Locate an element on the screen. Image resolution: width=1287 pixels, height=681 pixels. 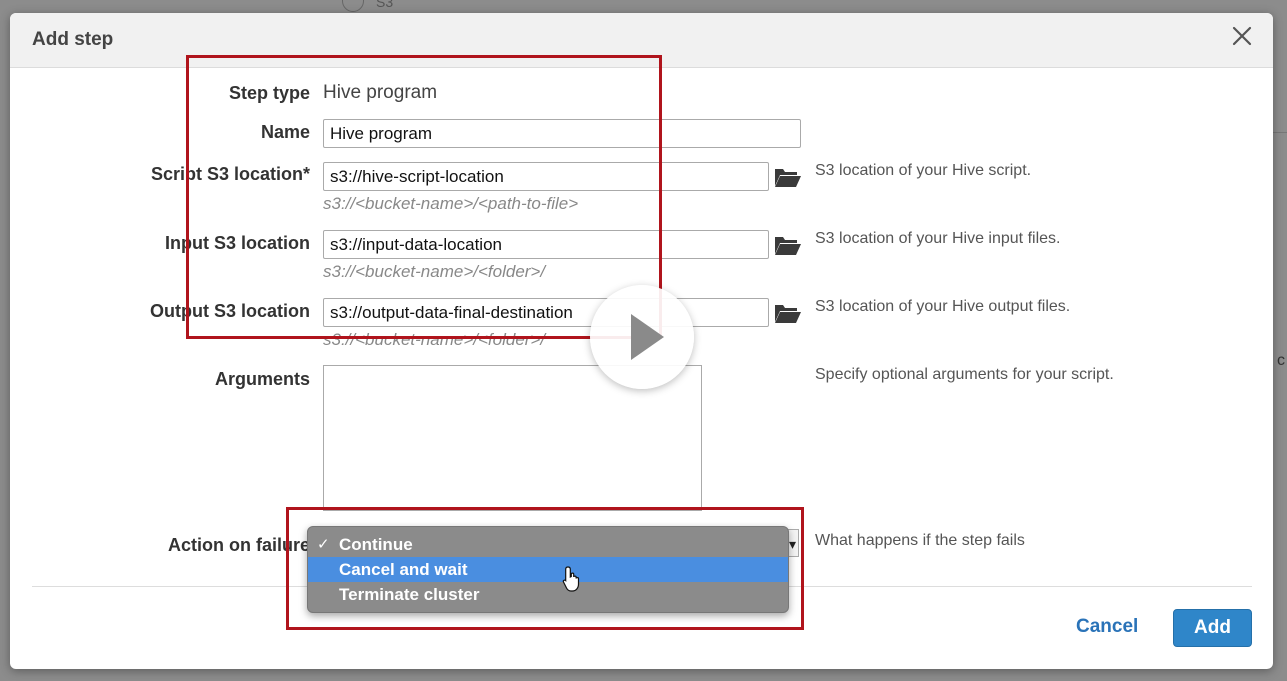
name-label: Name is located at coordinates (285, 132).